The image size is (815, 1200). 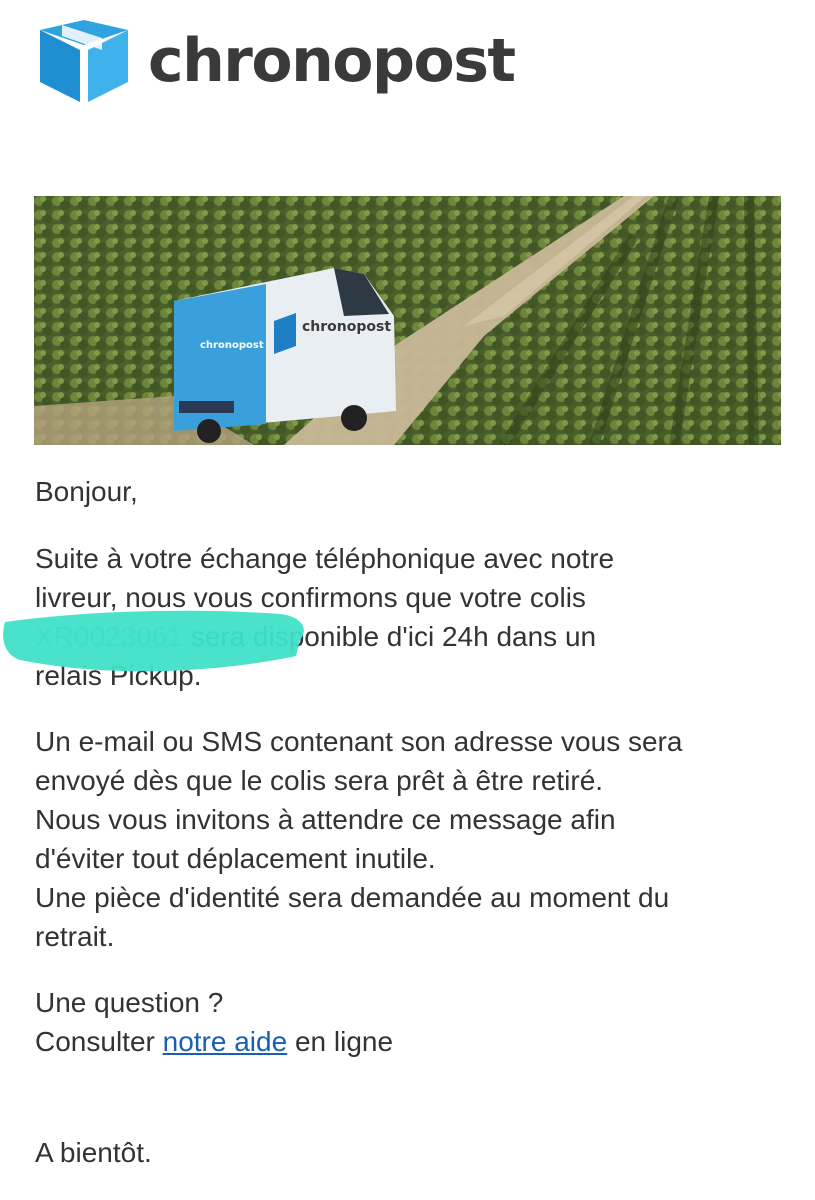 I want to click on delivery-van: chronopost chronopost, so click(x=285, y=355).